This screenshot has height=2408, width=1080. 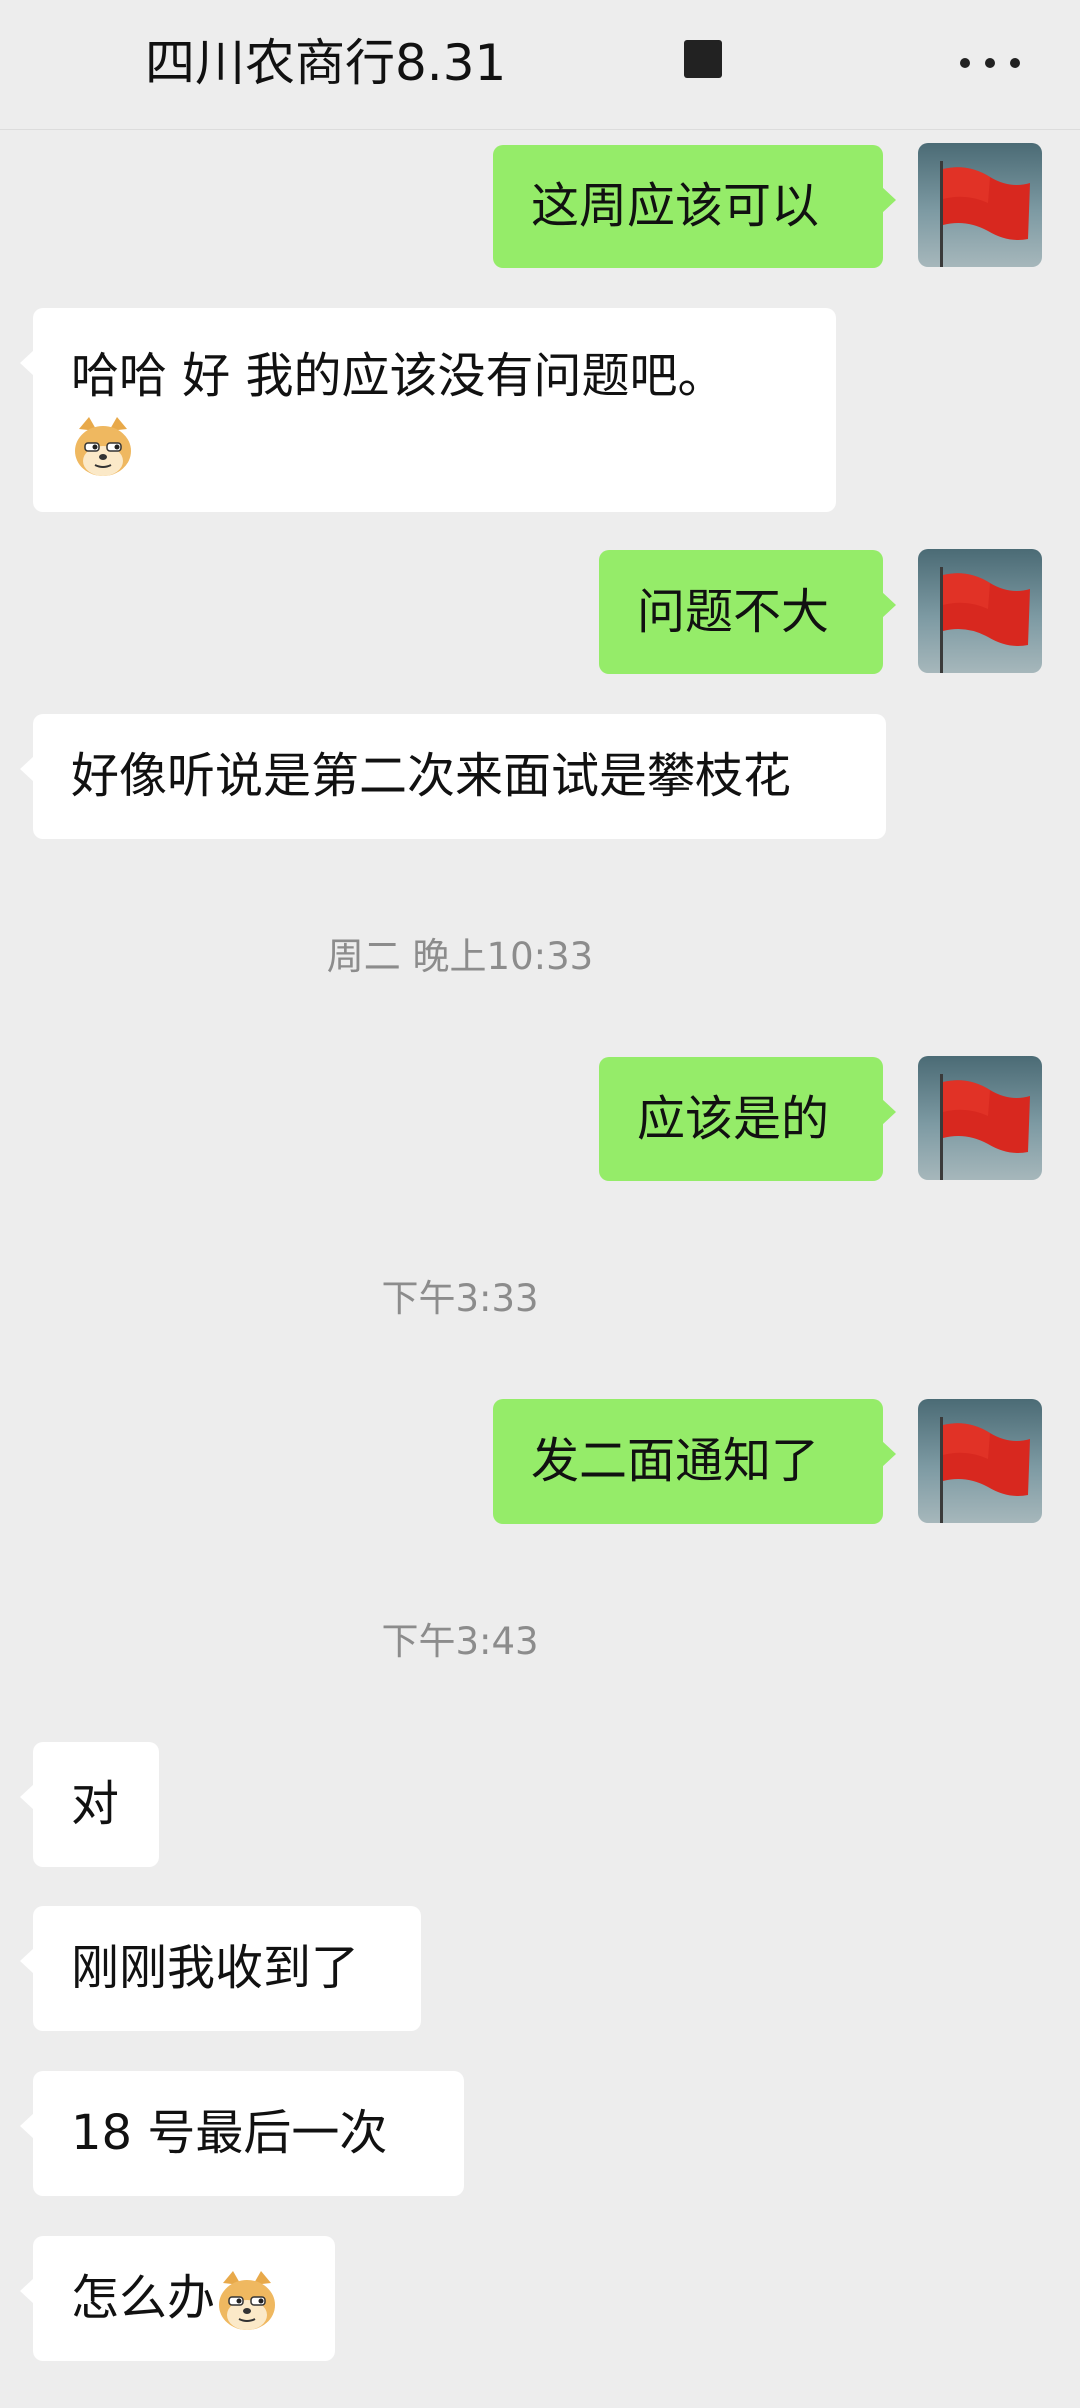 I want to click on message-bubble-incoming: 哈哈 好 我的应该没有问题吧。, so click(x=428, y=410).